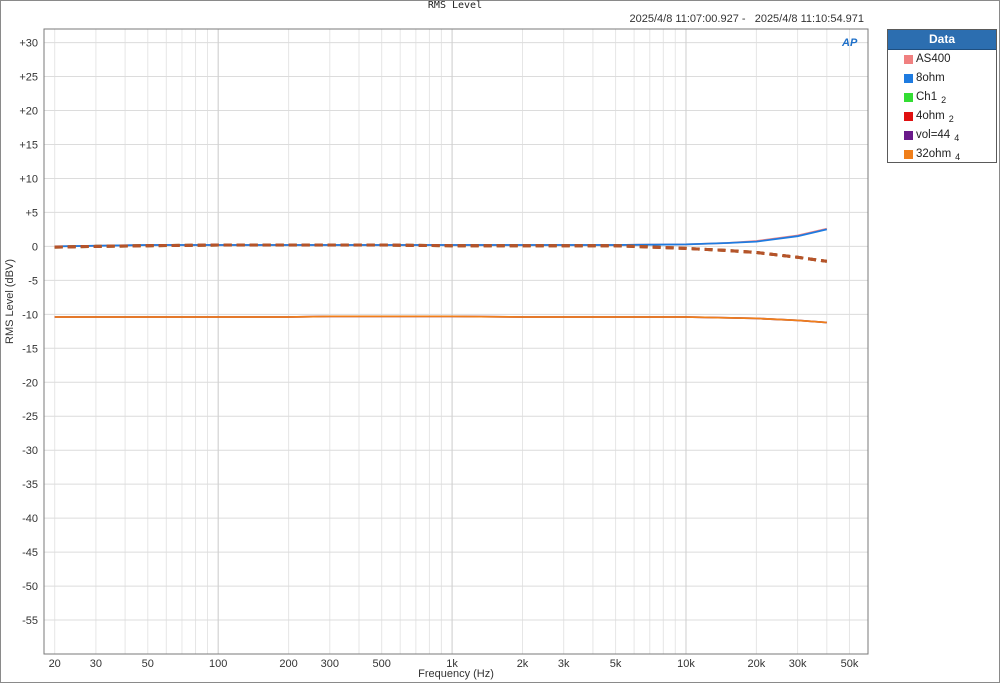  Describe the element at coordinates (288, 664) in the screenshot. I see `x-tick-label: 200` at that location.